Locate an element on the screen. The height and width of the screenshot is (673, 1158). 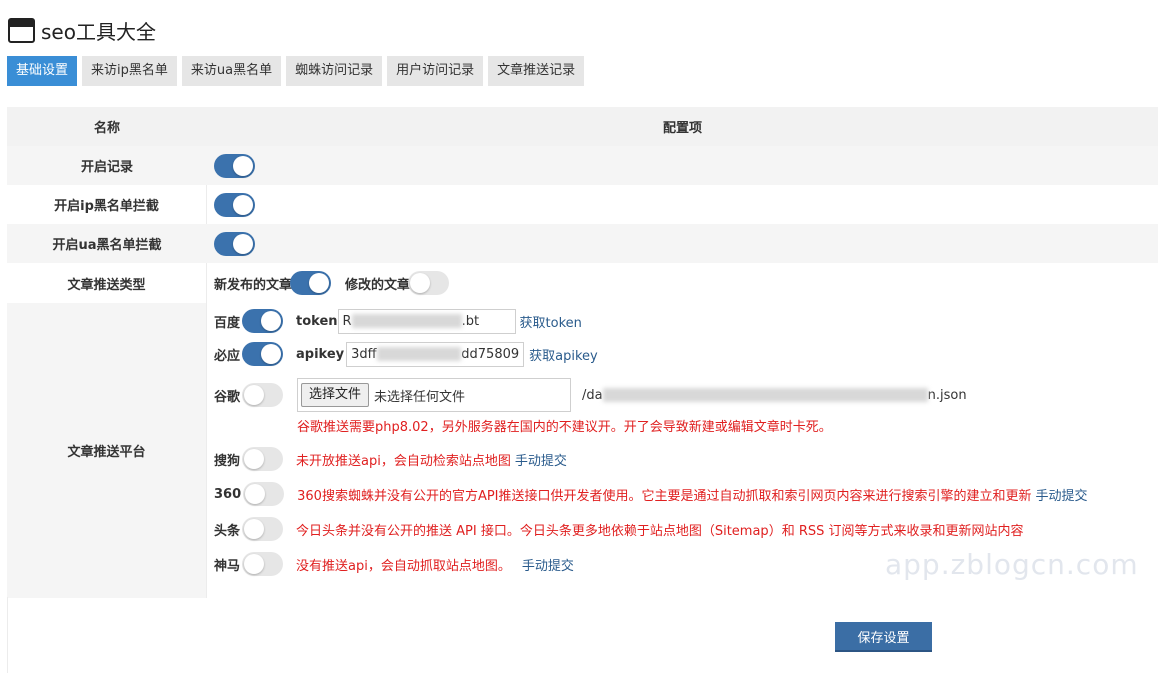
tab-push-log: 文章推送记录 is located at coordinates (536, 71).